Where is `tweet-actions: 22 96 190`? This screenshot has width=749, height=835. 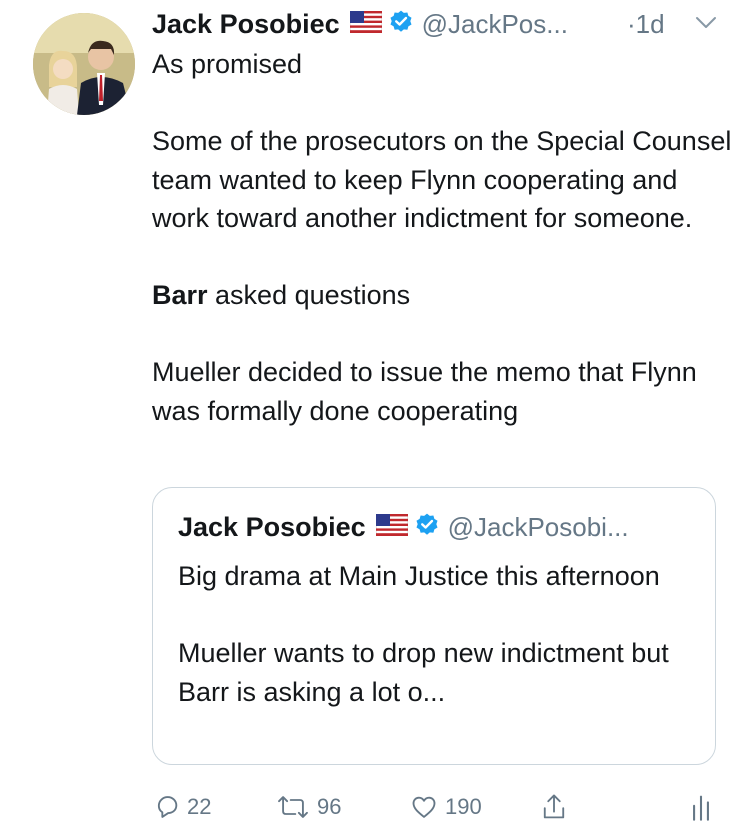 tweet-actions: 22 96 190 is located at coordinates (374, 807).